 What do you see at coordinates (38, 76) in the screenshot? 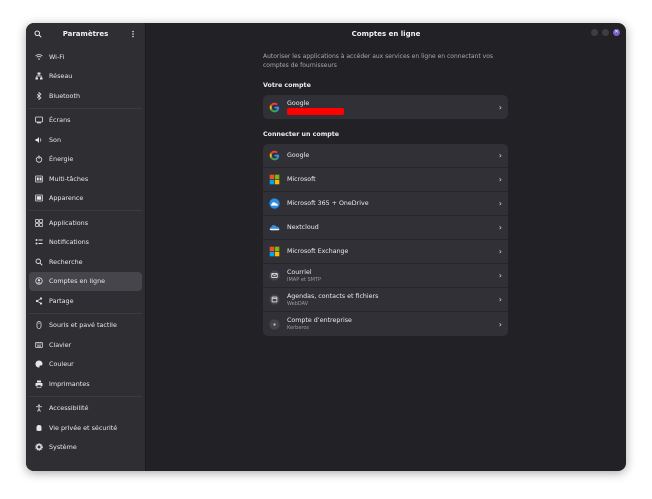
I see `network-icon` at bounding box center [38, 76].